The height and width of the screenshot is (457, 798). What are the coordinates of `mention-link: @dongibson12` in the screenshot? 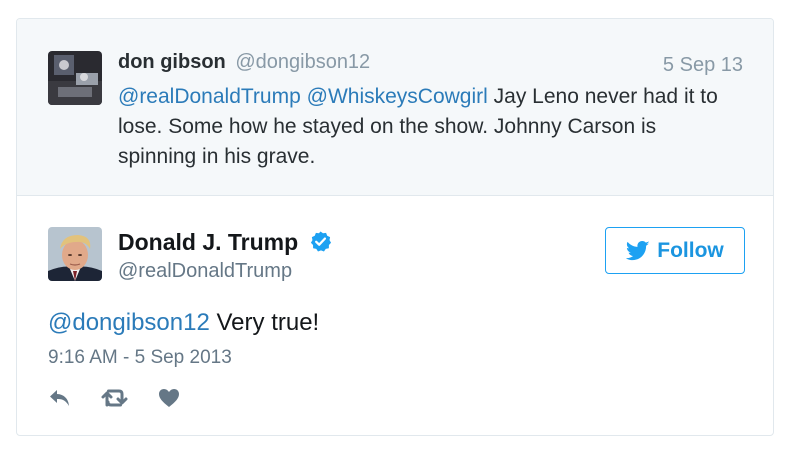 It's located at (129, 322).